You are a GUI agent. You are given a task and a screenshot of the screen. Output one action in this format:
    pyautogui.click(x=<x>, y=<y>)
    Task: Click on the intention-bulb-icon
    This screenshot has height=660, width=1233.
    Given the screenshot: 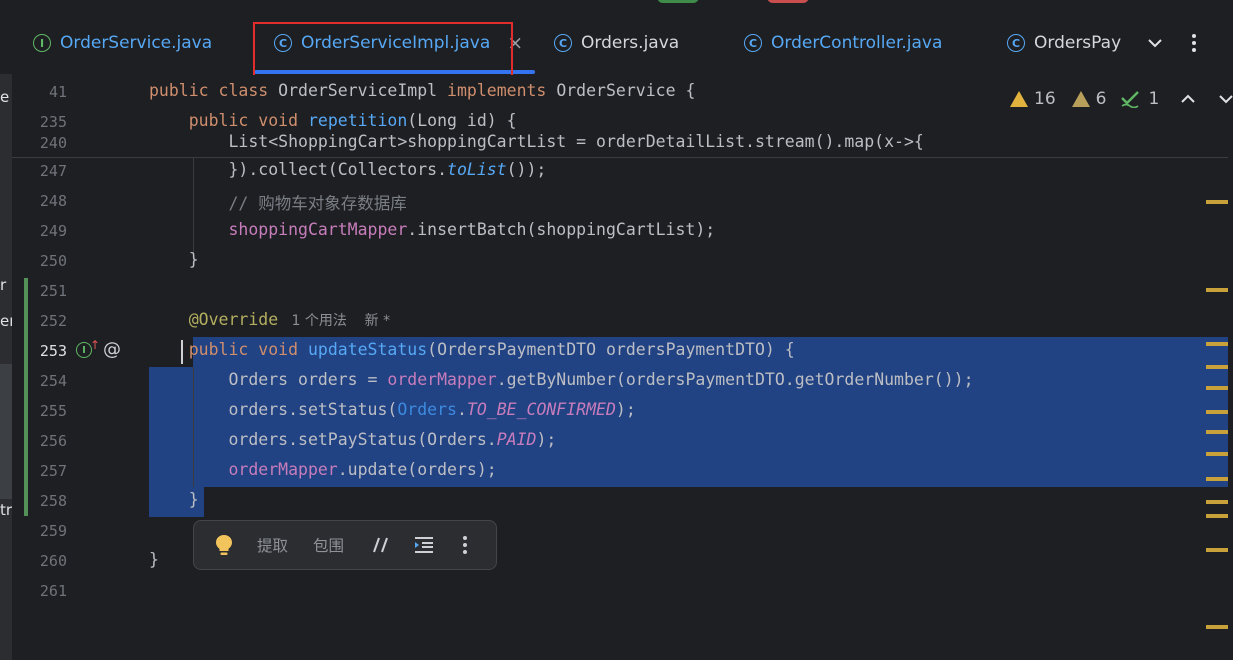 What is the action you would take?
    pyautogui.click(x=224, y=545)
    